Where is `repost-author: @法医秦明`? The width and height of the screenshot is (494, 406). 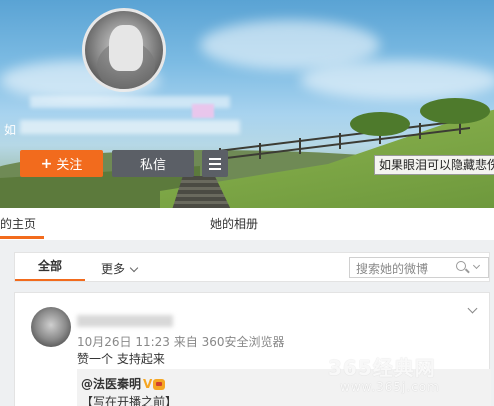
repost-author: @法医秦明 is located at coordinates (111, 384).